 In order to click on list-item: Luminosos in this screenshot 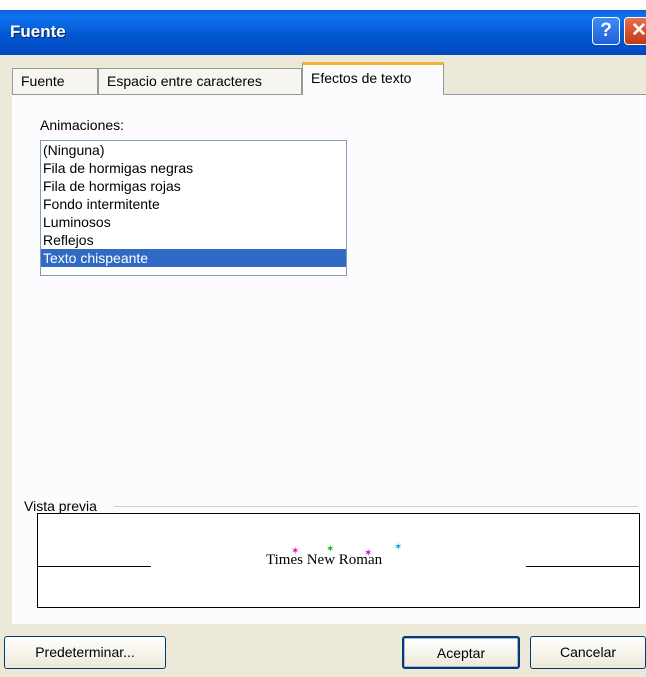, I will do `click(193, 222)`.